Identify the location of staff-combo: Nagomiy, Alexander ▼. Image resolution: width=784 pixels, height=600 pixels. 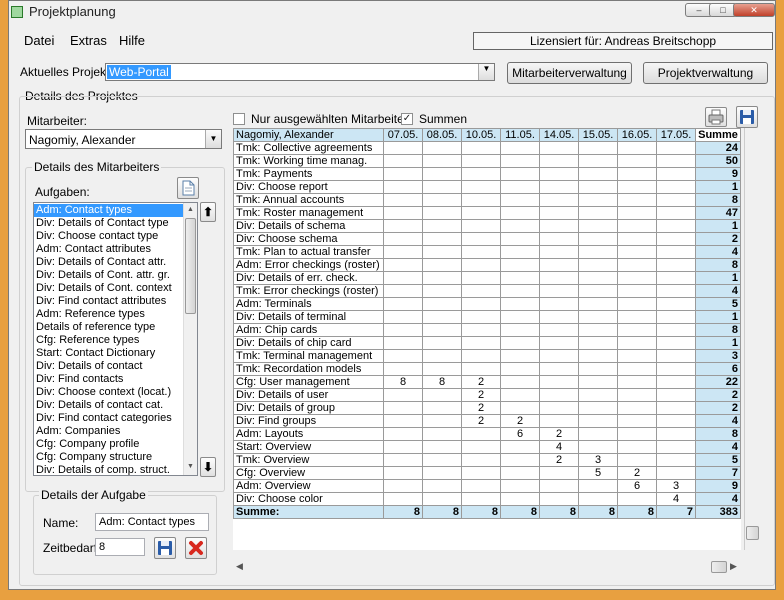
(123, 139).